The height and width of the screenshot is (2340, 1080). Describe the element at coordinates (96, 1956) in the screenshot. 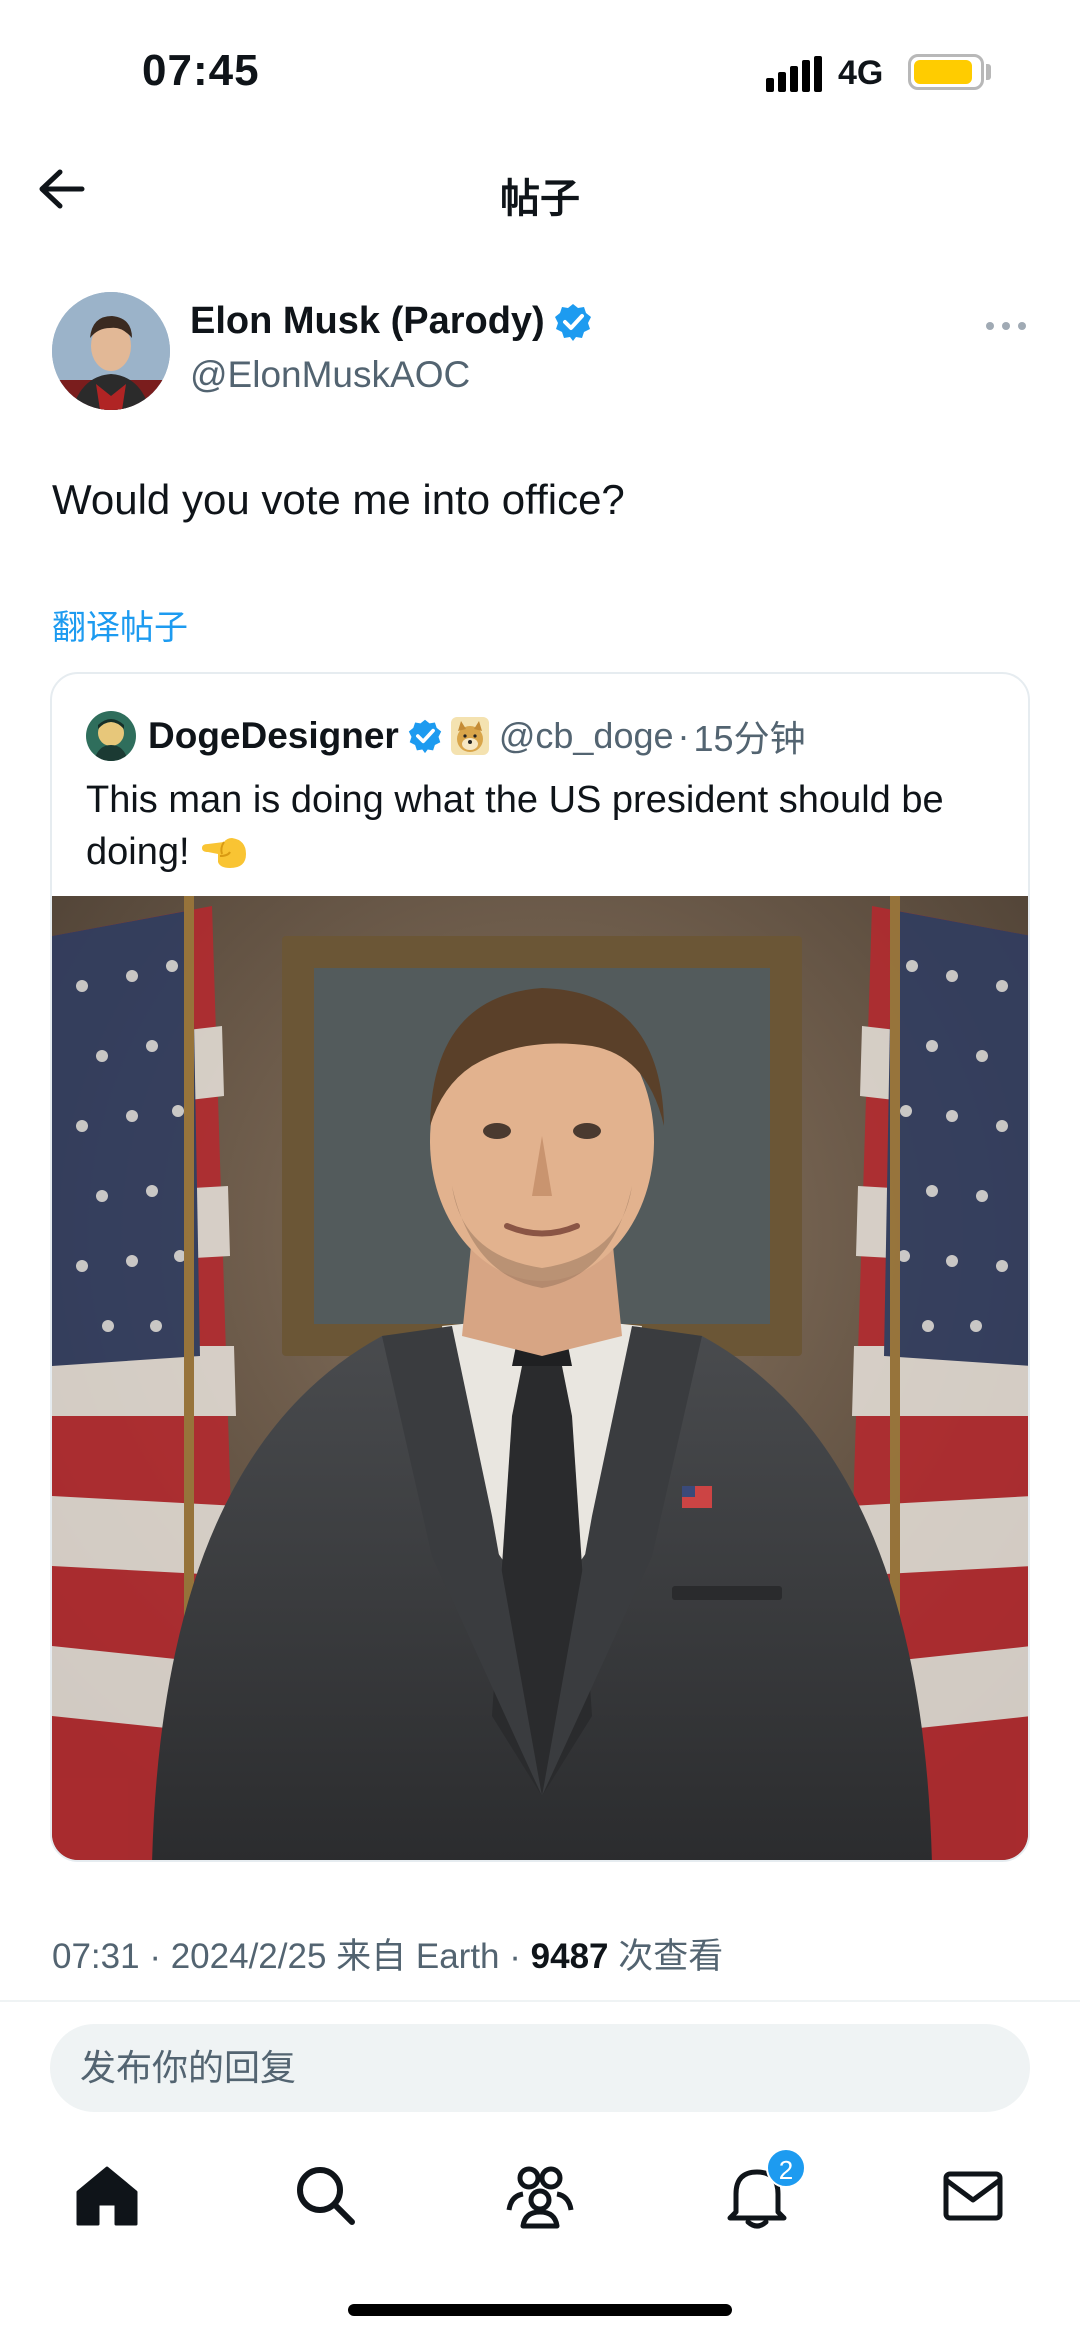

I see `post-time: 07:31` at that location.